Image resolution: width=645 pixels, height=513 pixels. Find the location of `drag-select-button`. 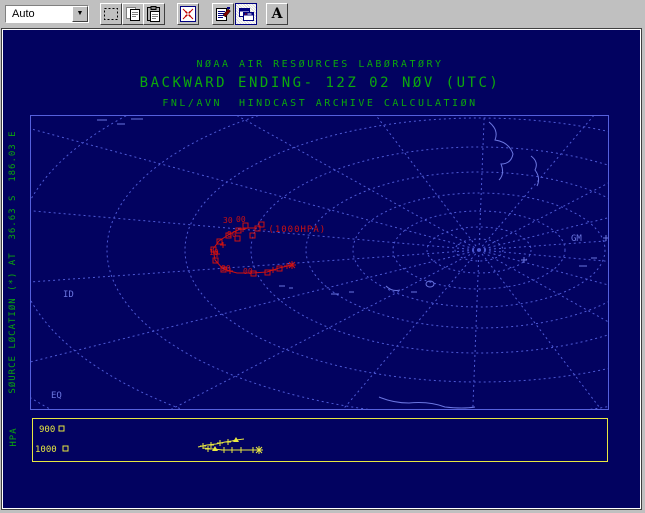

drag-select-button is located at coordinates (111, 14).